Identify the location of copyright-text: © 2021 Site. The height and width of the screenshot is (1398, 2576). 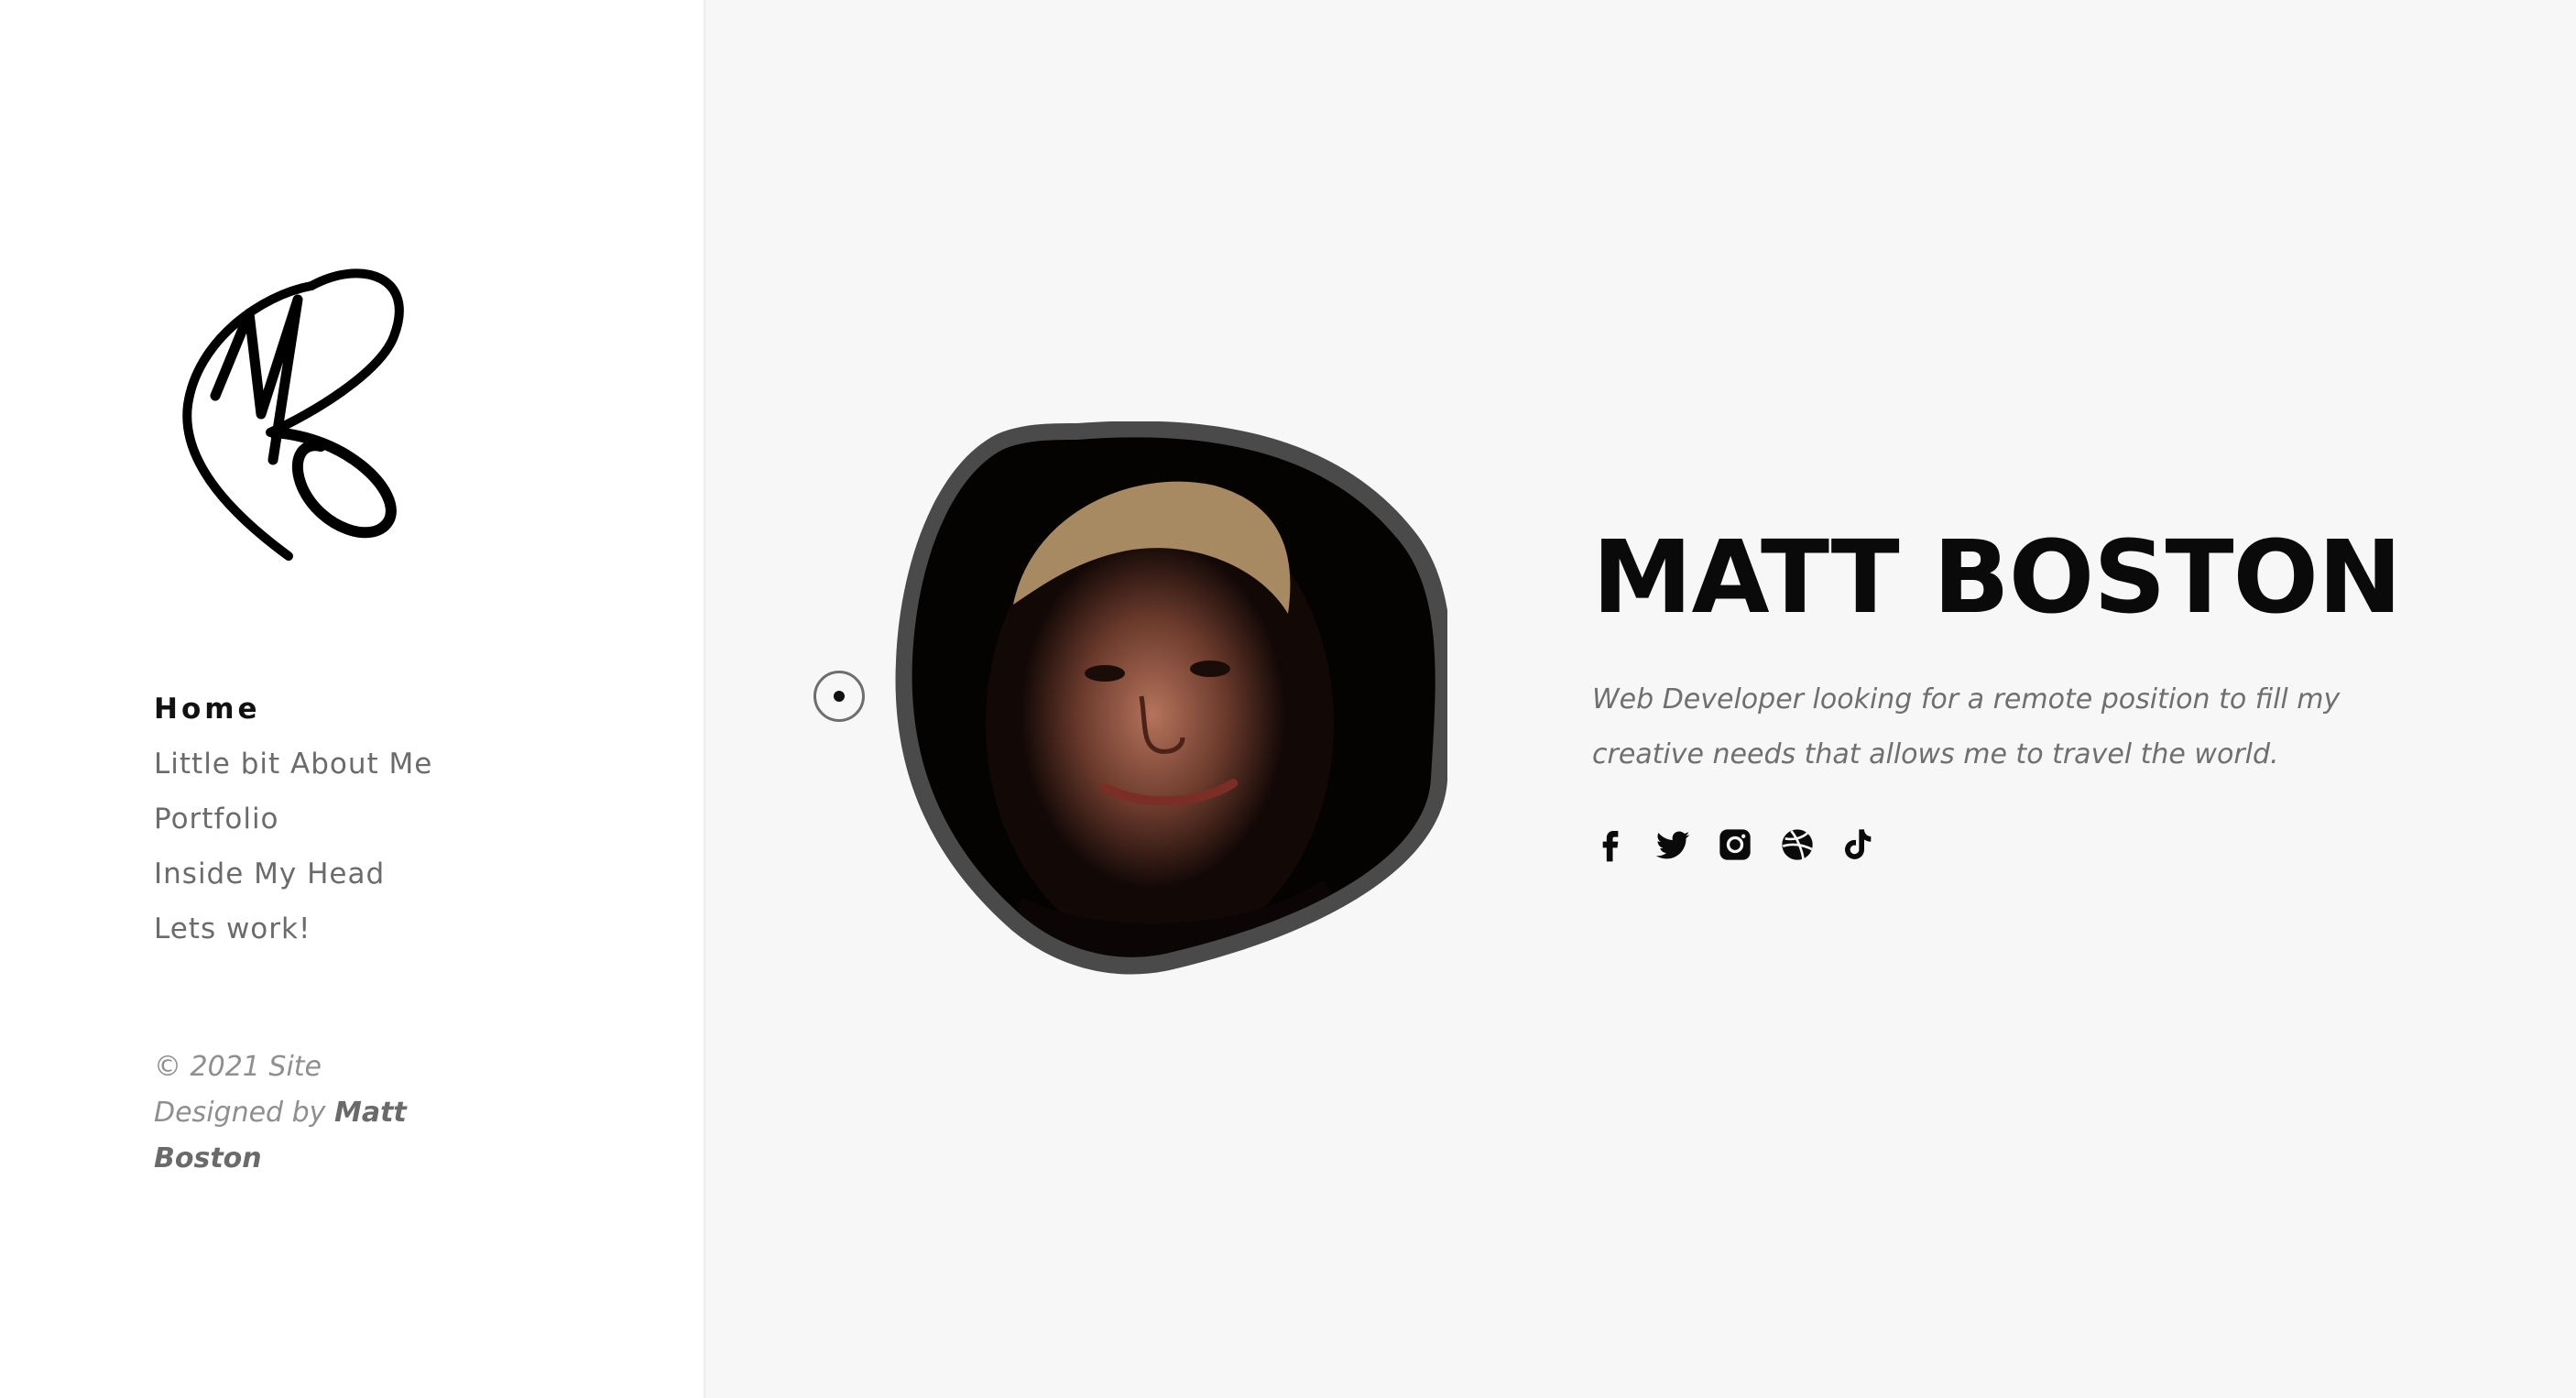
(238, 1067).